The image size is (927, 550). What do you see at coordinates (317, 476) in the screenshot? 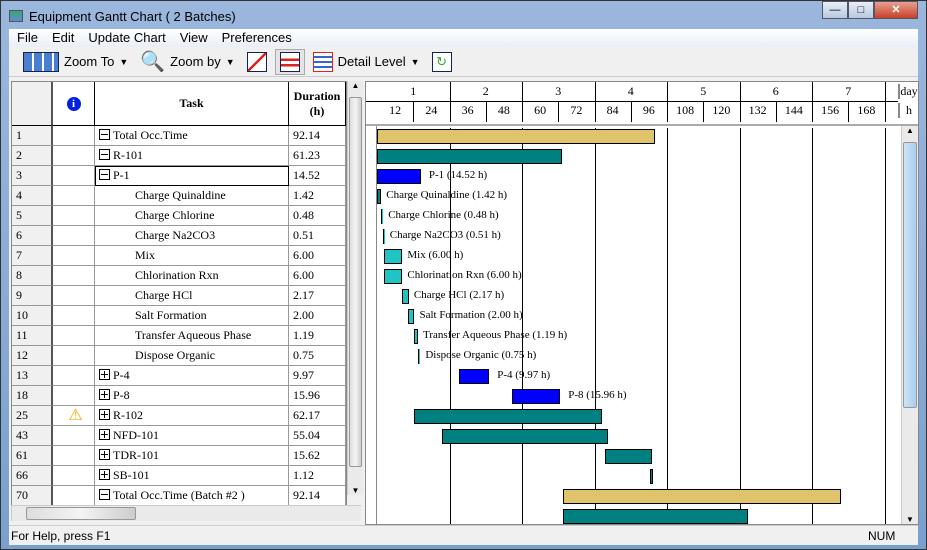
I see `duration-cell: 1.12` at bounding box center [317, 476].